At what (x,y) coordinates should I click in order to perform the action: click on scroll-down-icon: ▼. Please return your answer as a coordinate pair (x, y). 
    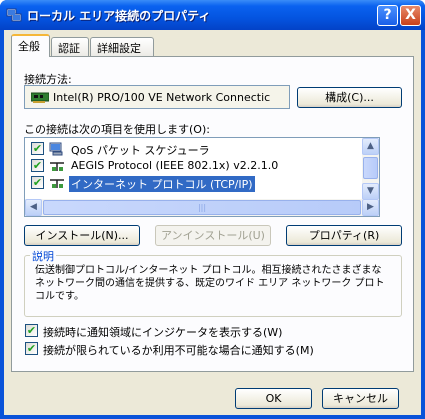
    Looking at the image, I should click on (370, 191).